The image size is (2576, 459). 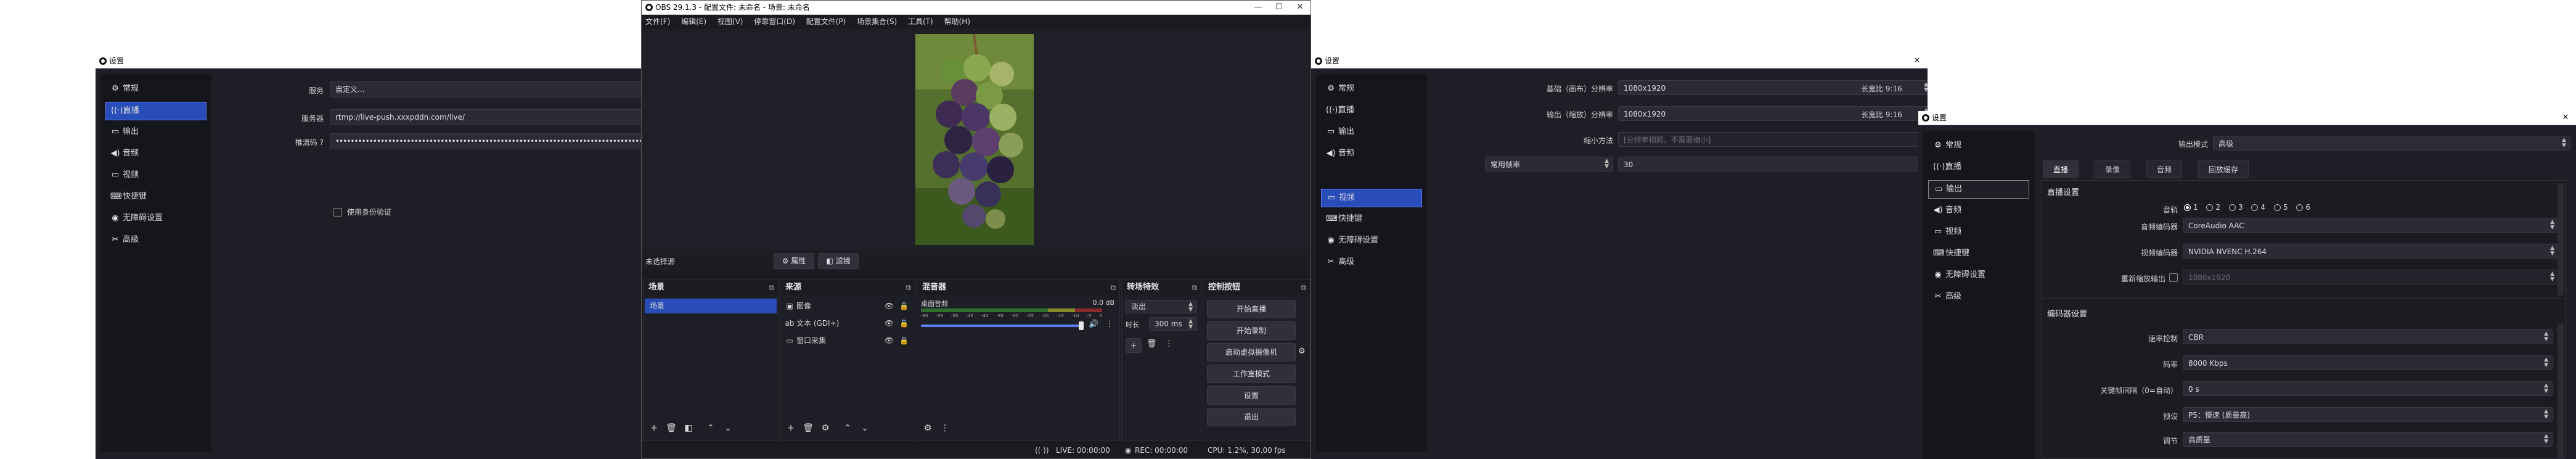 What do you see at coordinates (2368, 415) in the screenshot?
I see `preset-select: P5：慢速 (质量高) ▲ ▼` at bounding box center [2368, 415].